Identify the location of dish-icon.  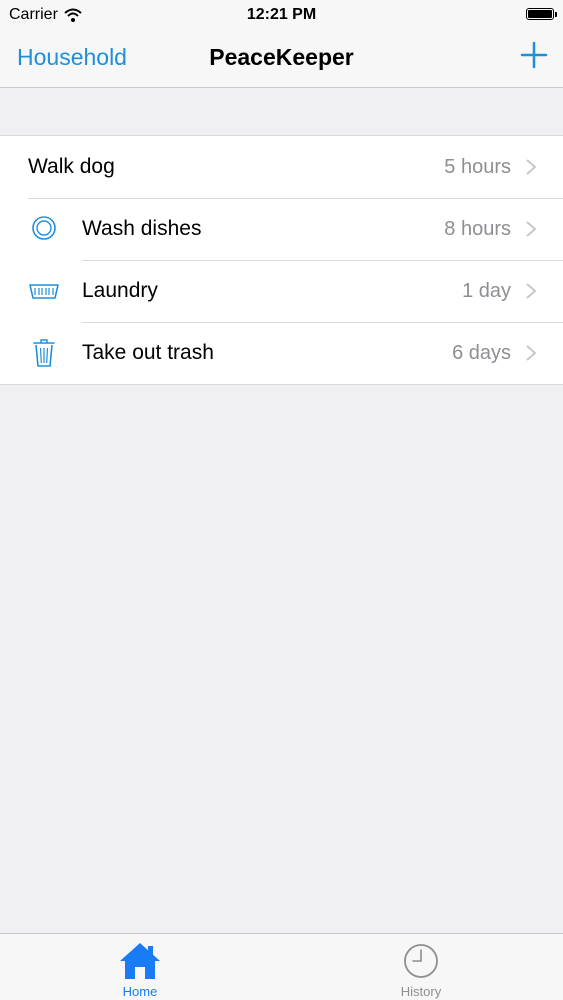
(44, 228).